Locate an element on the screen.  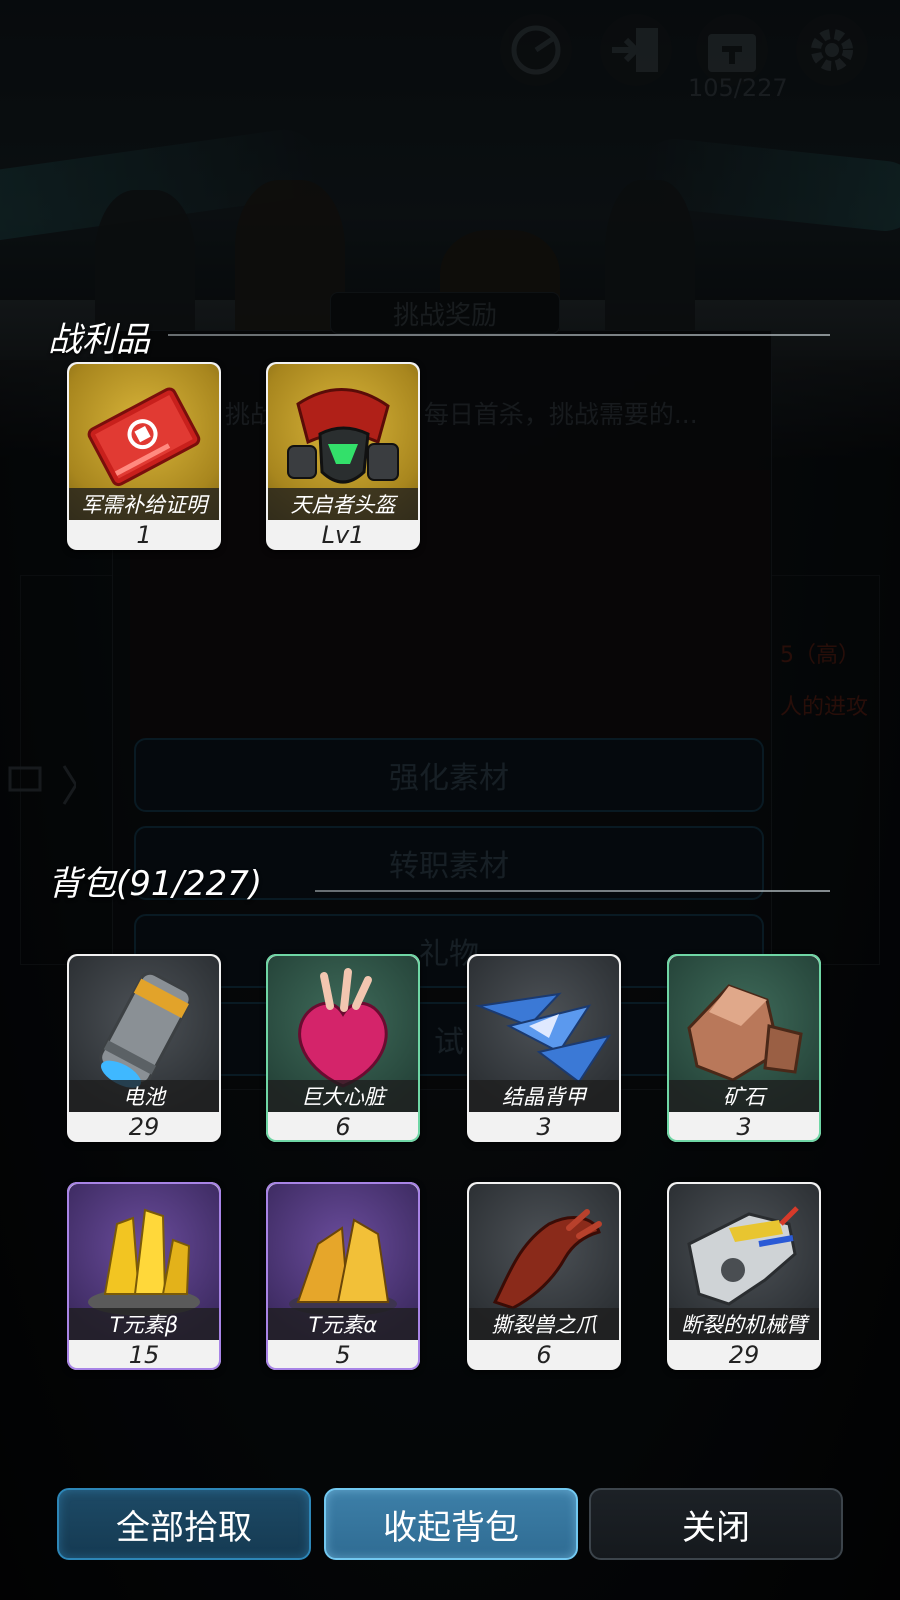
item-name: 天启者头盔 is located at coordinates (343, 504).